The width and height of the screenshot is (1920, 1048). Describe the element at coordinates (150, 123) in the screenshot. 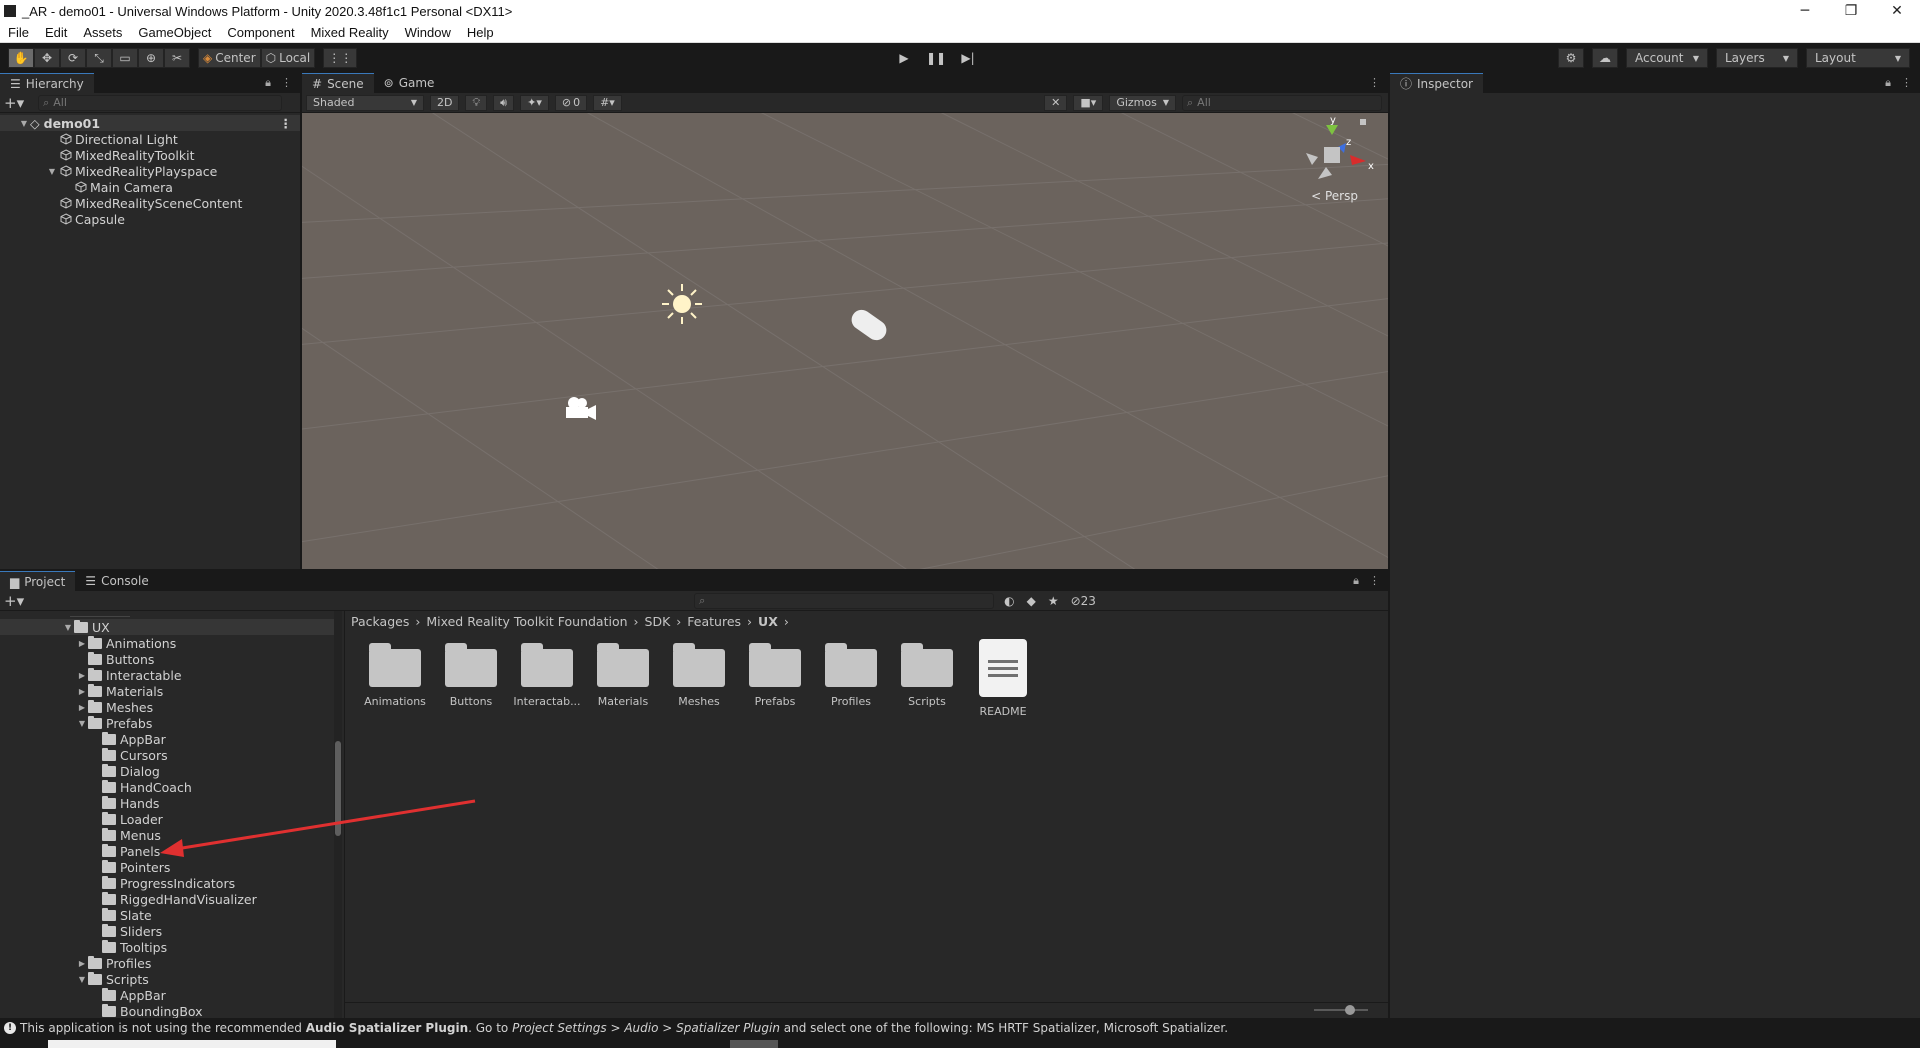

I see `hierarchy-scene-row: ▼ ◇ demo01 ⋮` at that location.